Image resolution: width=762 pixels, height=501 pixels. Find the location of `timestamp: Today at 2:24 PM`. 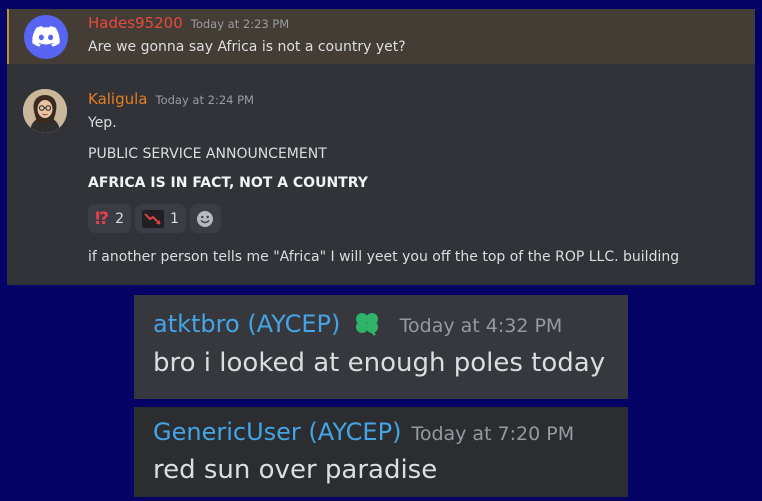

timestamp: Today at 2:24 PM is located at coordinates (204, 100).